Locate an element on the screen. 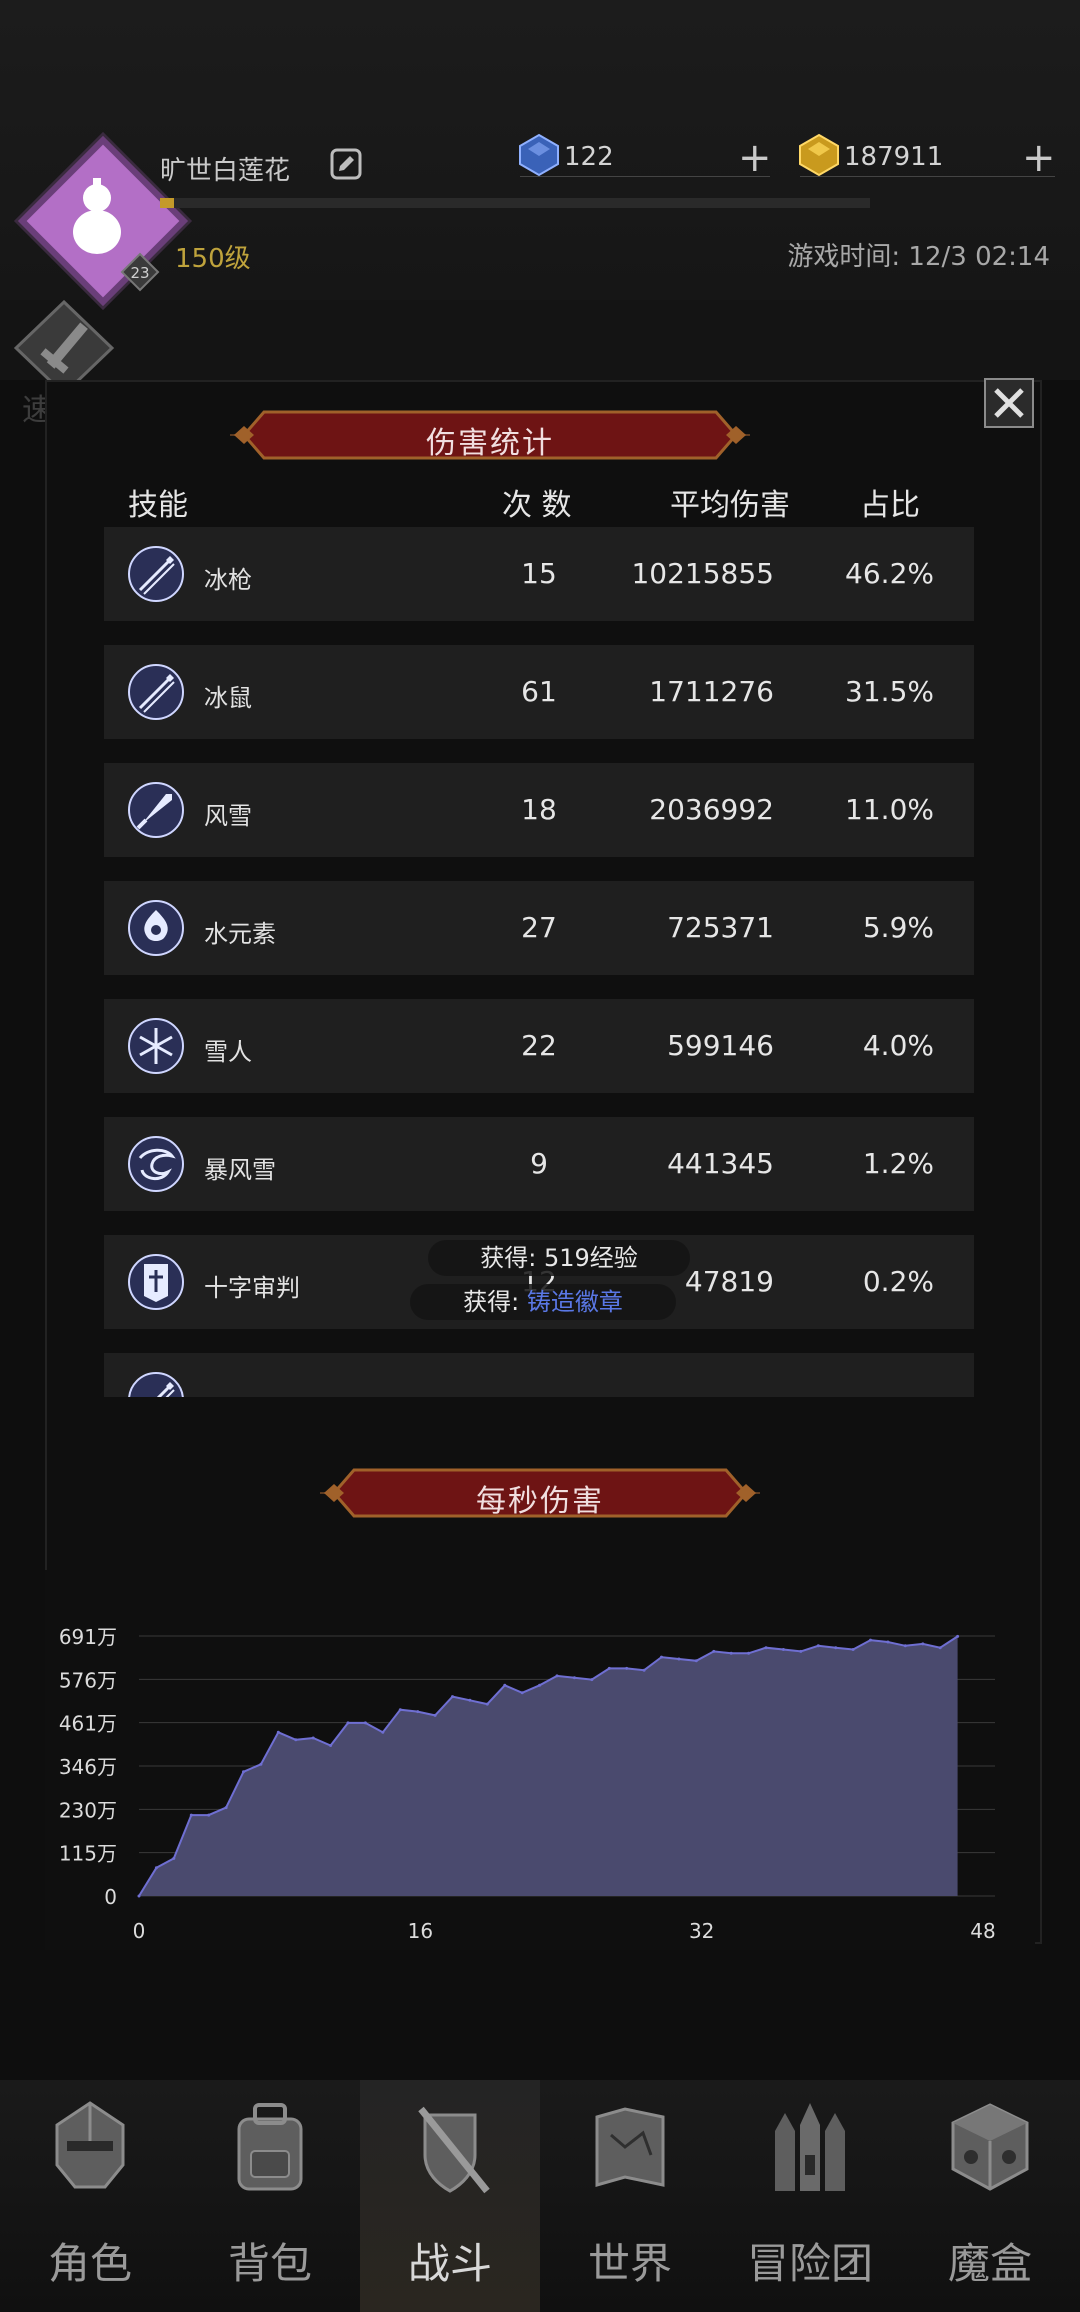 This screenshot has height=2312, width=1080. skill-name: 暴风雪 is located at coordinates (240, 1170).